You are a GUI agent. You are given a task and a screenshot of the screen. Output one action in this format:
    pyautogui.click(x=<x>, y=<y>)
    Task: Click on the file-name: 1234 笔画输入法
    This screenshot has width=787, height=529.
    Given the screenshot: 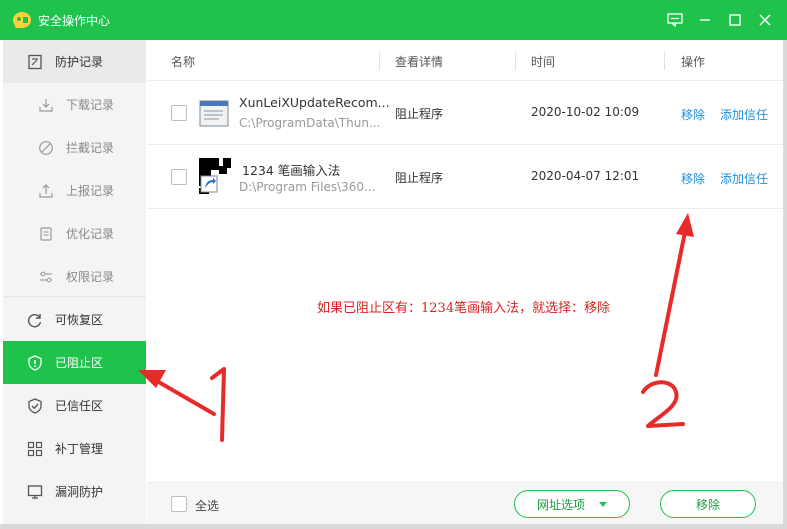 What is the action you would take?
    pyautogui.click(x=291, y=170)
    